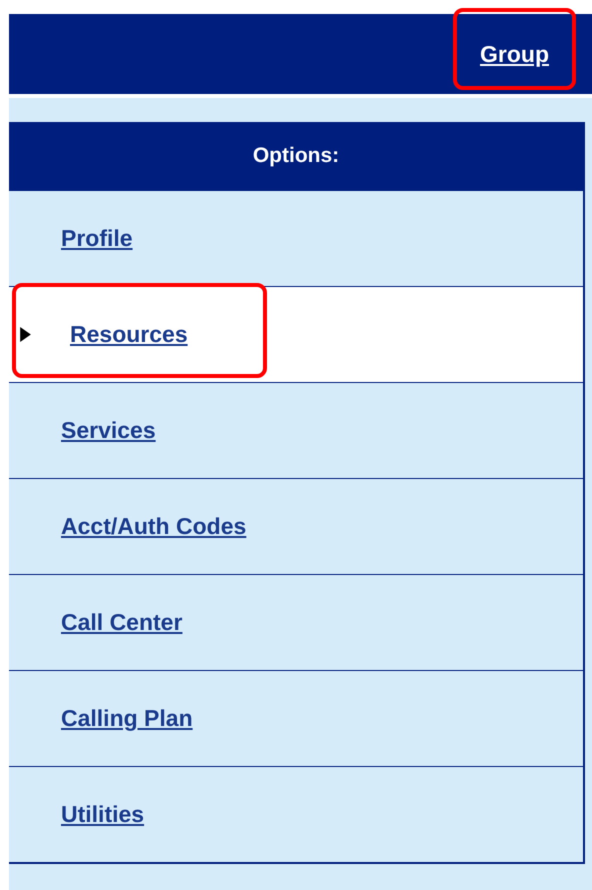 Image resolution: width=592 pixels, height=890 pixels. Describe the element at coordinates (121, 622) in the screenshot. I see `menu-link: Call Center` at that location.